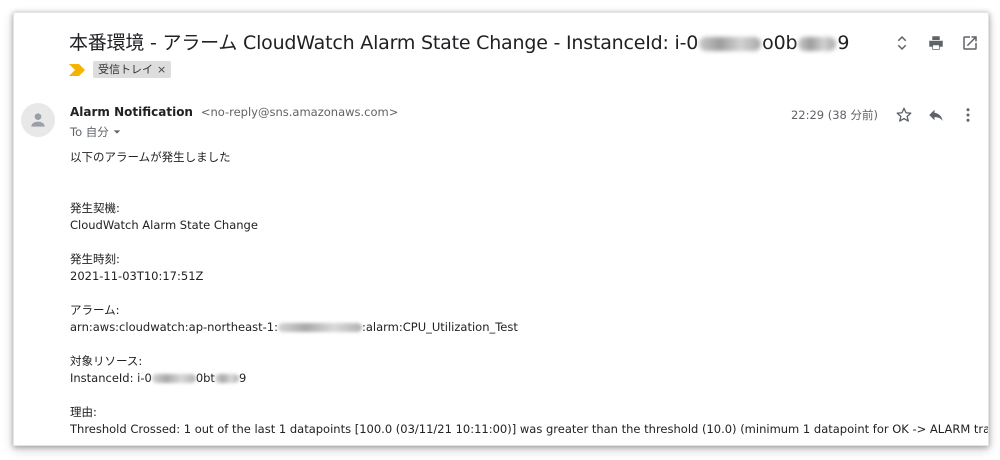 The image size is (1000, 460). Describe the element at coordinates (117, 132) in the screenshot. I see `chevron-down-icon` at that location.